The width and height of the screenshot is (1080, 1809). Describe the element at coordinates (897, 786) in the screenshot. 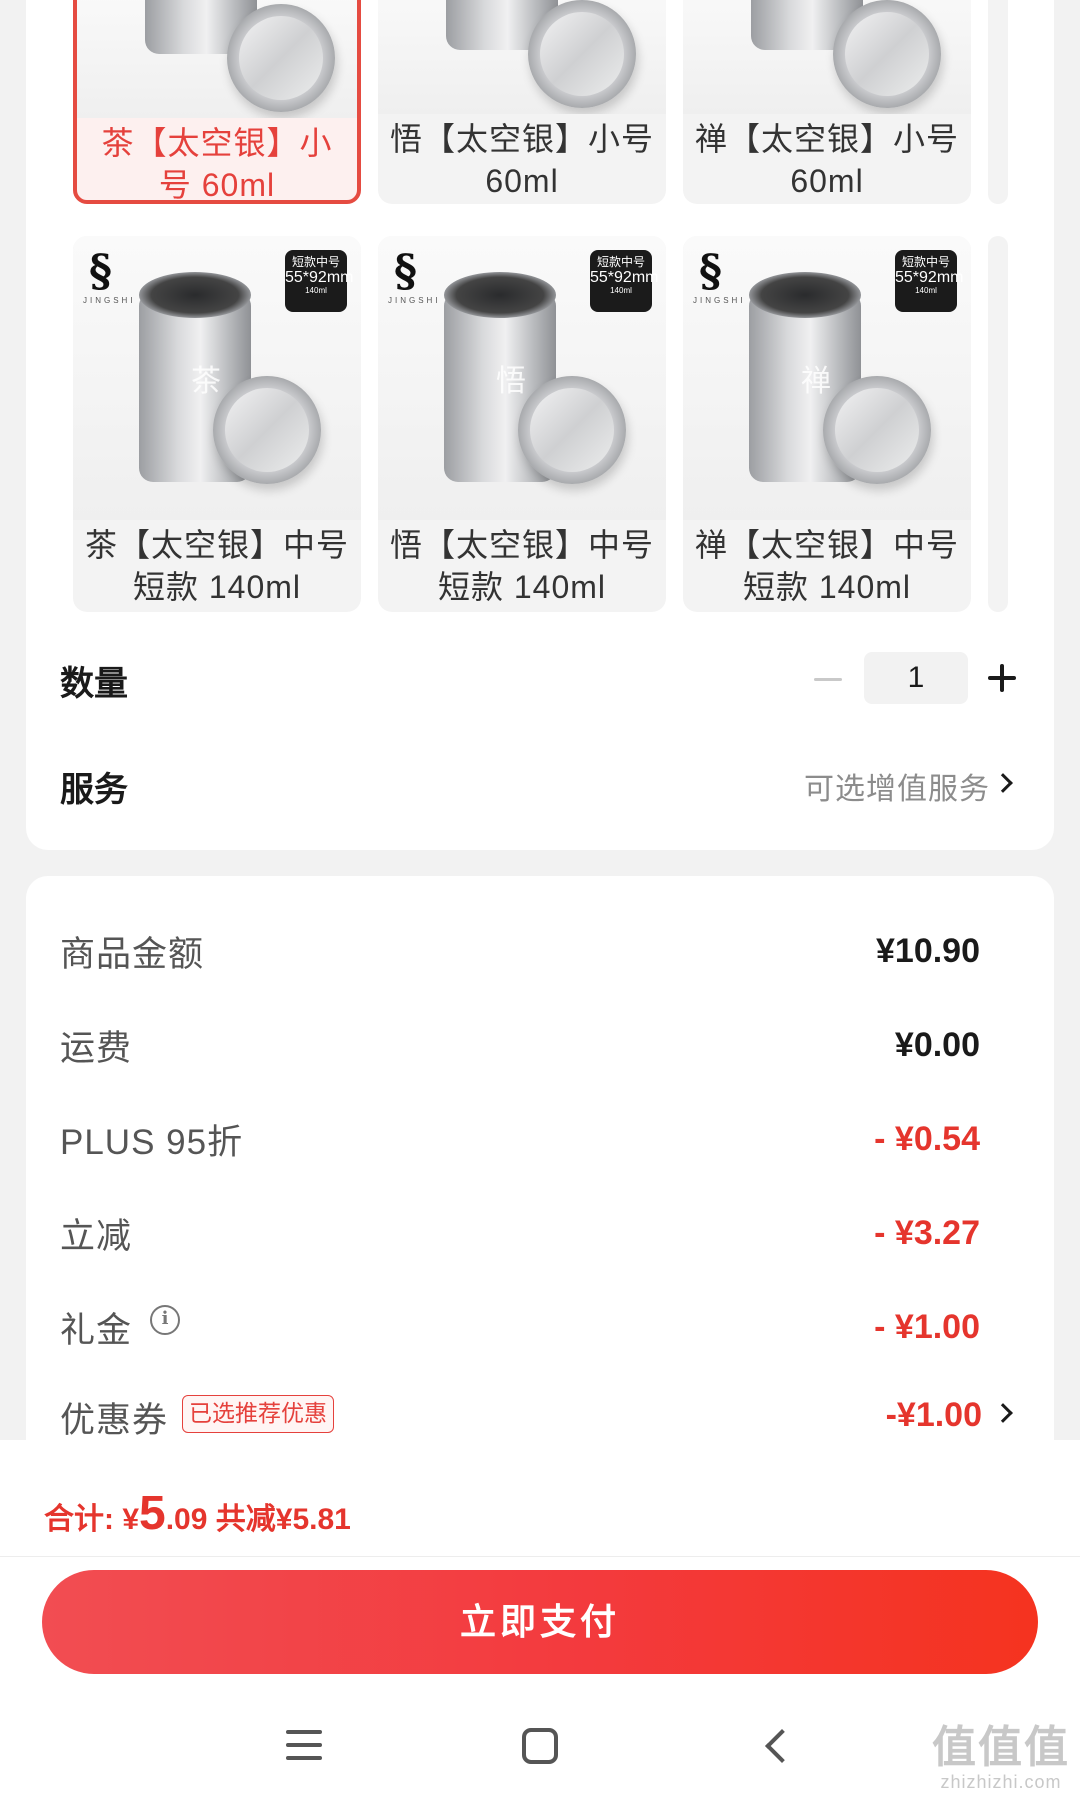

I see `service-option-link: 可选增值服务` at that location.